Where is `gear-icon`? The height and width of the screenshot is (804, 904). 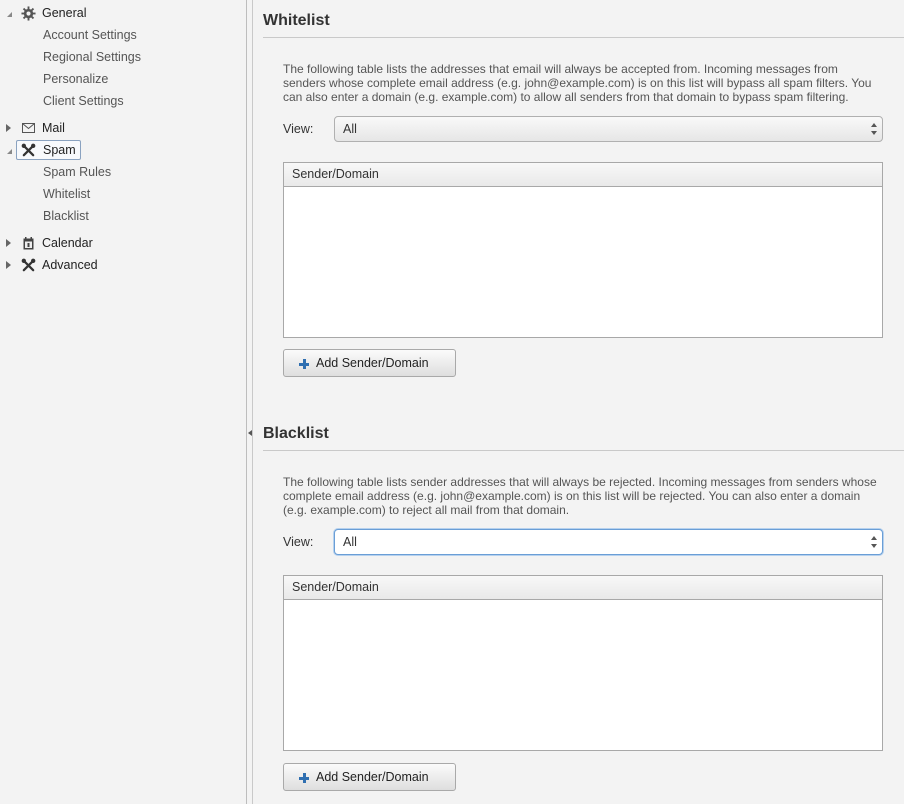 gear-icon is located at coordinates (28, 13).